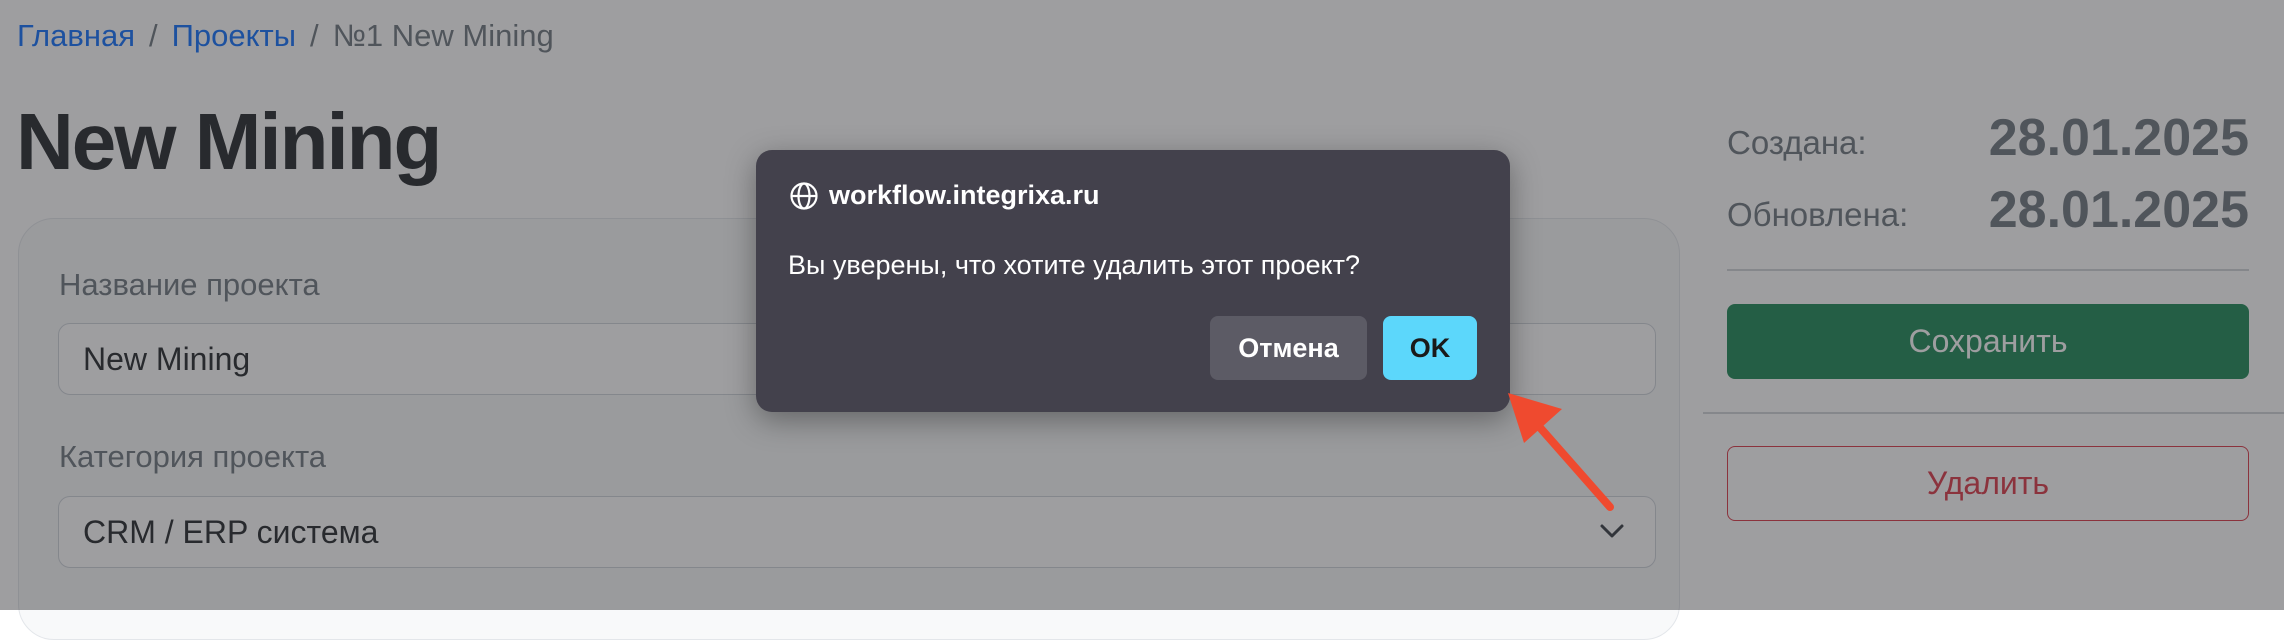 Image resolution: width=2284 pixels, height=640 pixels. Describe the element at coordinates (1430, 348) in the screenshot. I see `dialog-ok-button: OK` at that location.